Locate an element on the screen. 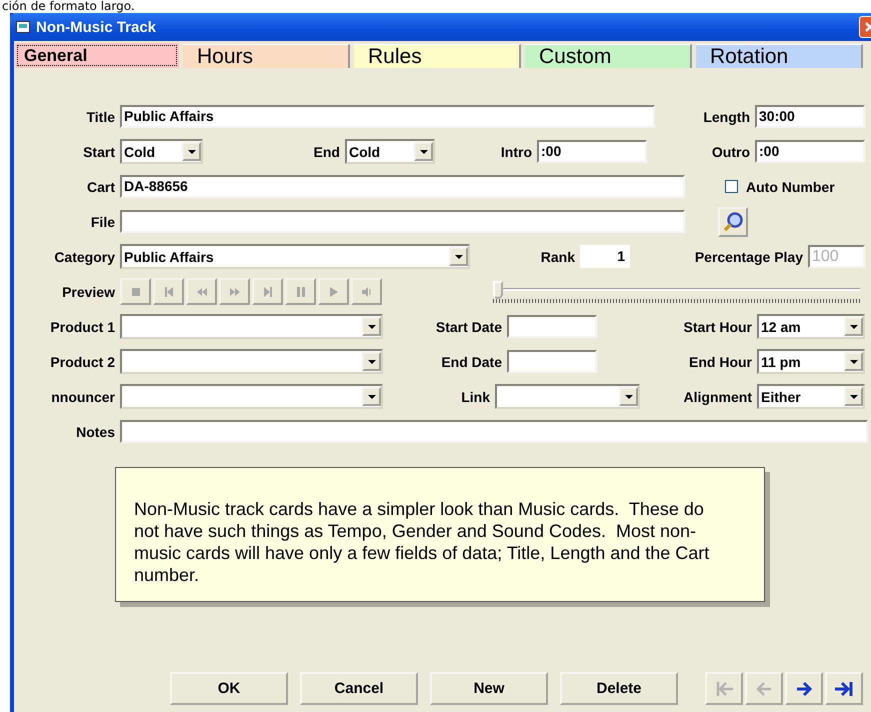  file-label: File is located at coordinates (103, 222).